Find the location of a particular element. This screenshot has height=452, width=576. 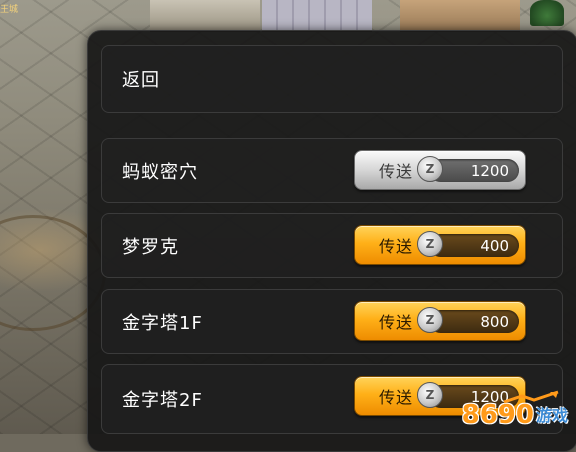

tree is located at coordinates (547, 13).